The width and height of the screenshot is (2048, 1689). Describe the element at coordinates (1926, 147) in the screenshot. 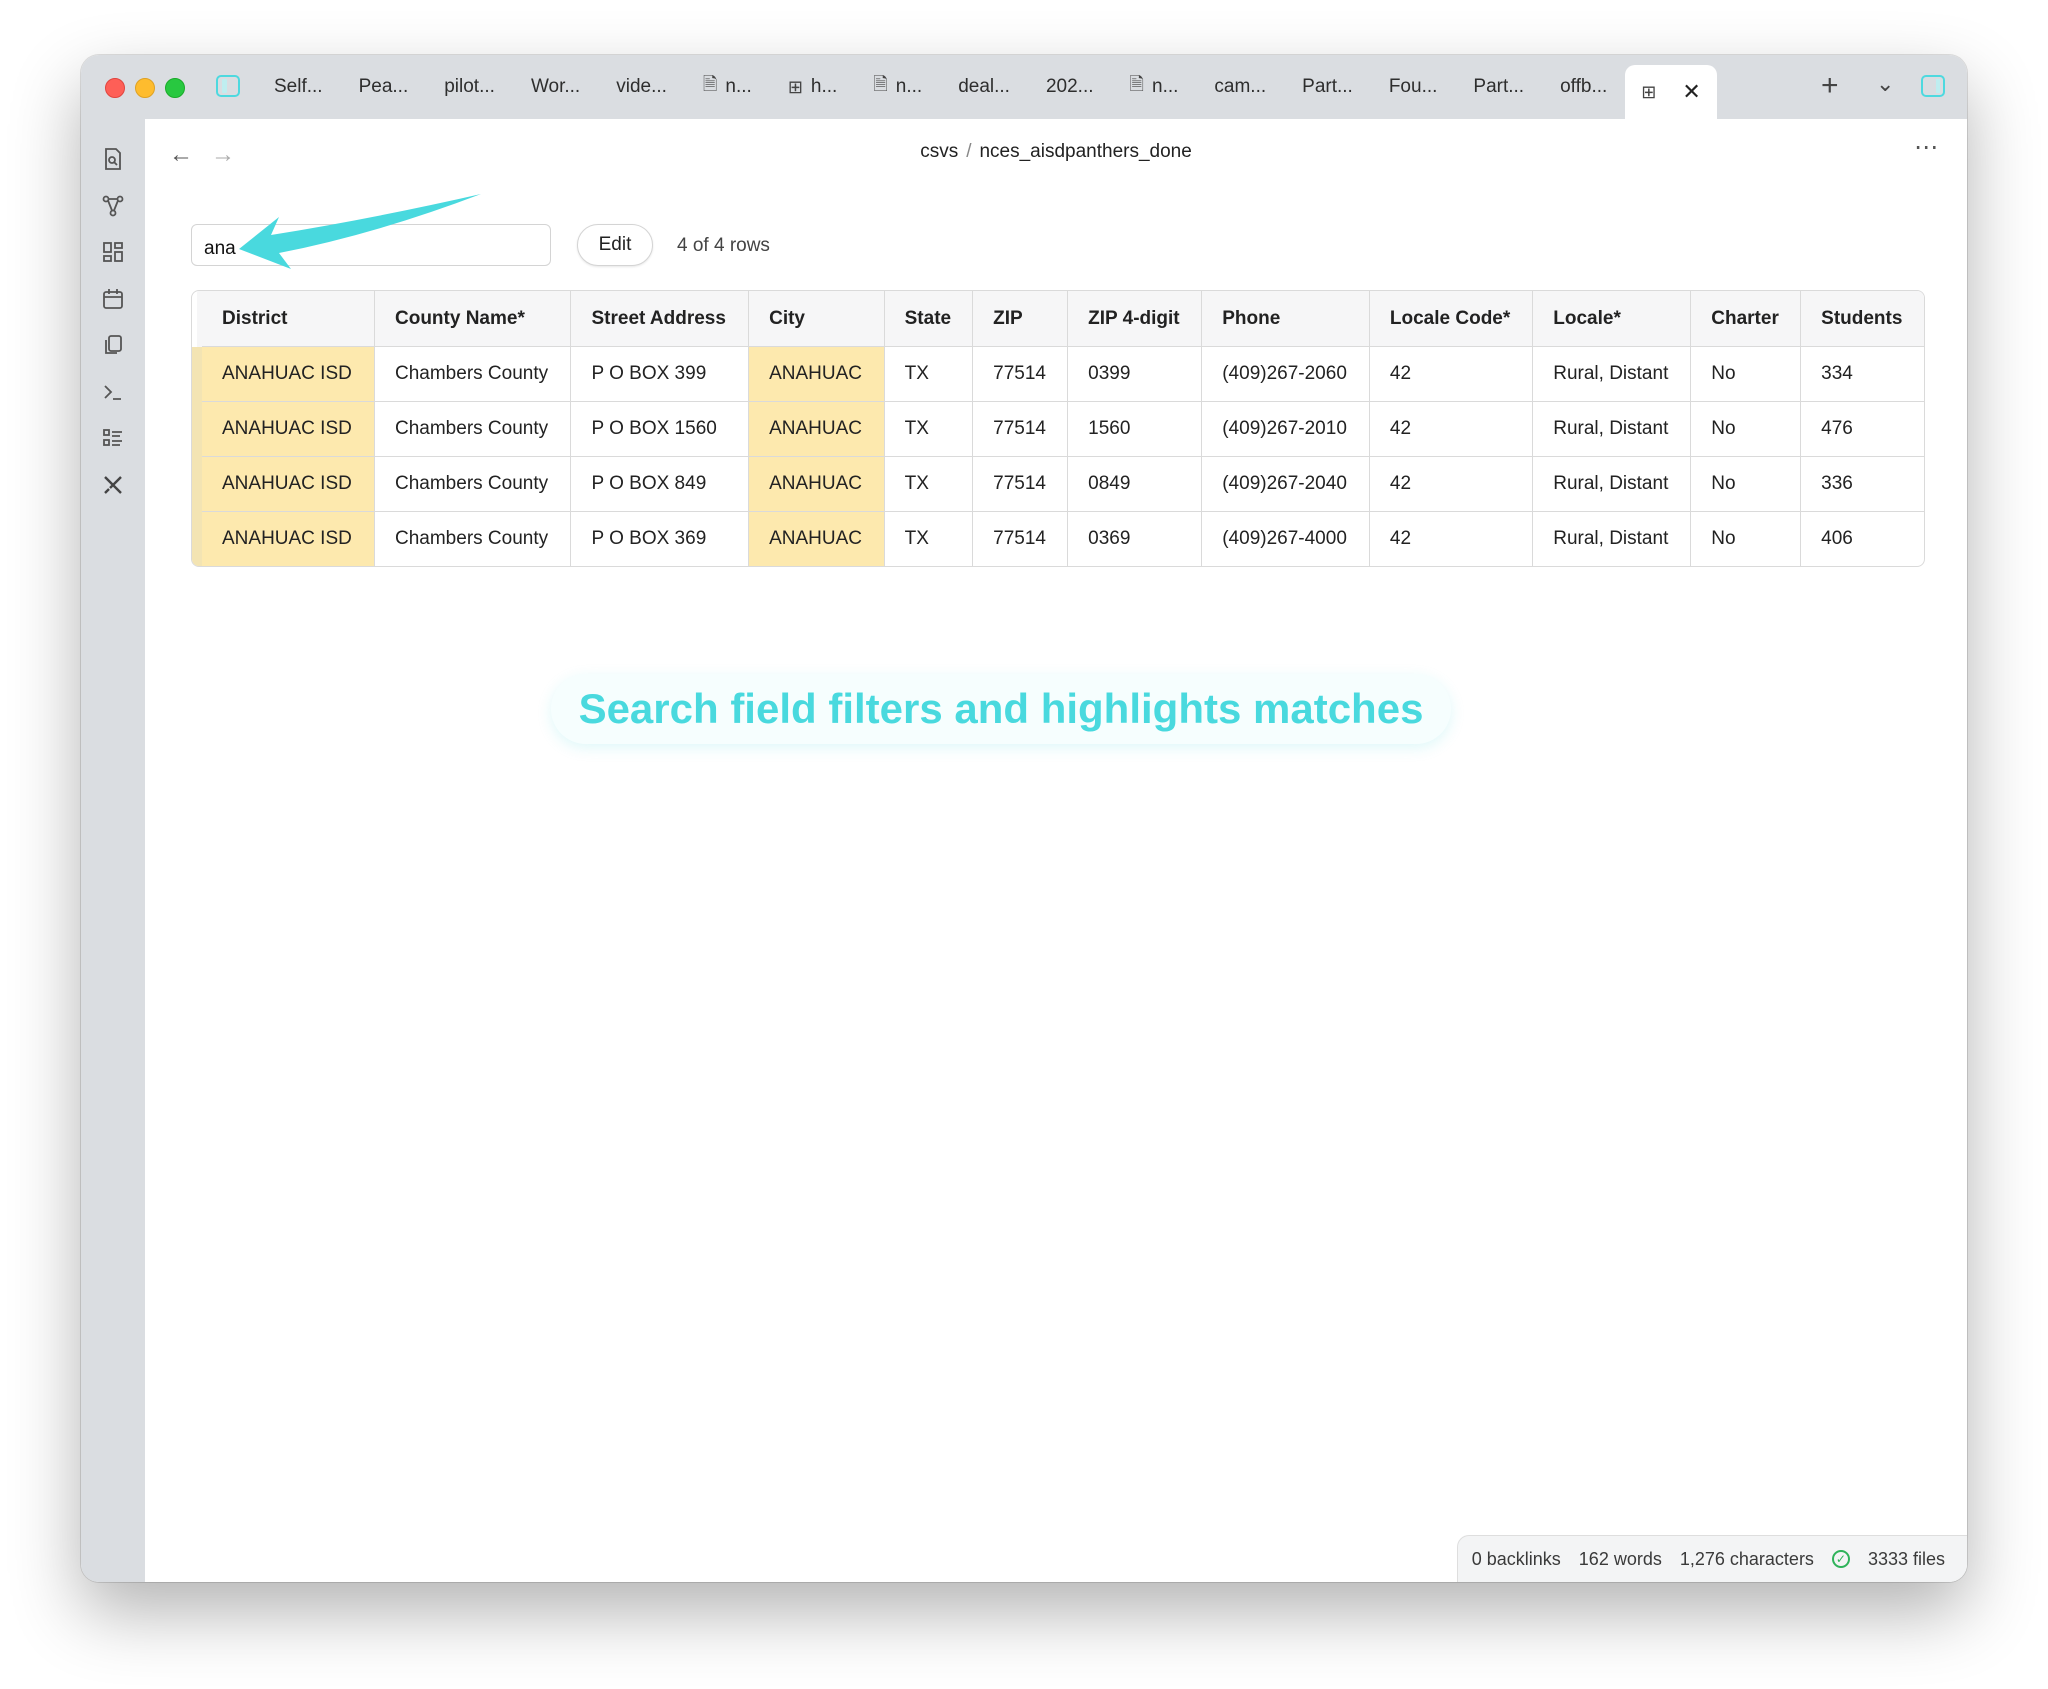

I see `more-options-icon: ⋯` at that location.